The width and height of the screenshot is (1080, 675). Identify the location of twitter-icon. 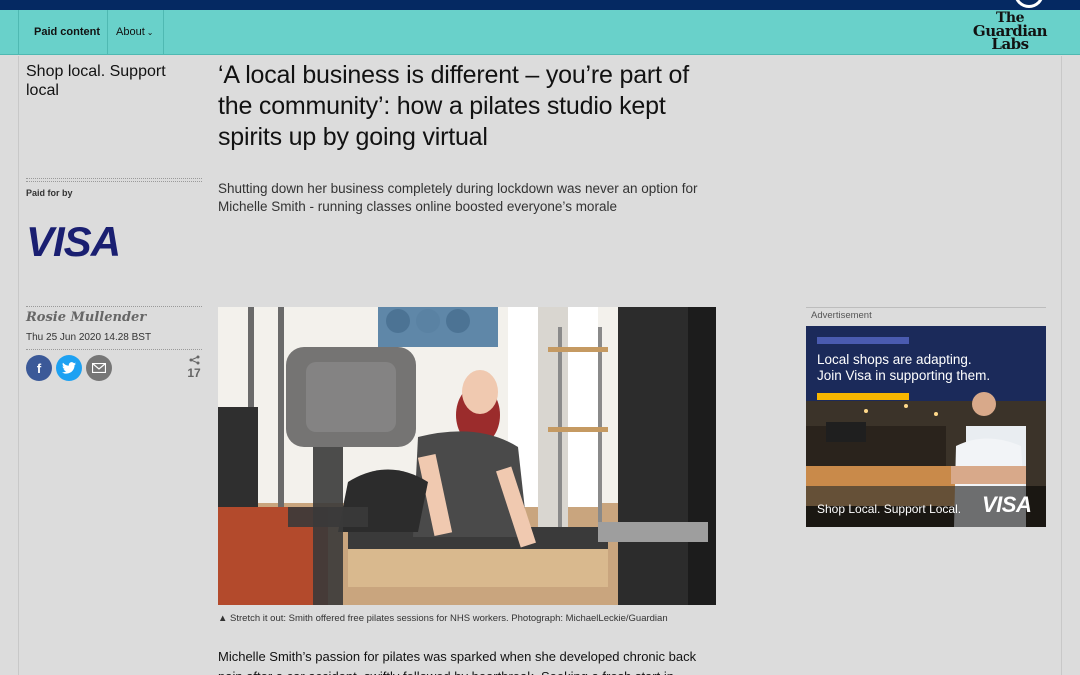
(69, 368).